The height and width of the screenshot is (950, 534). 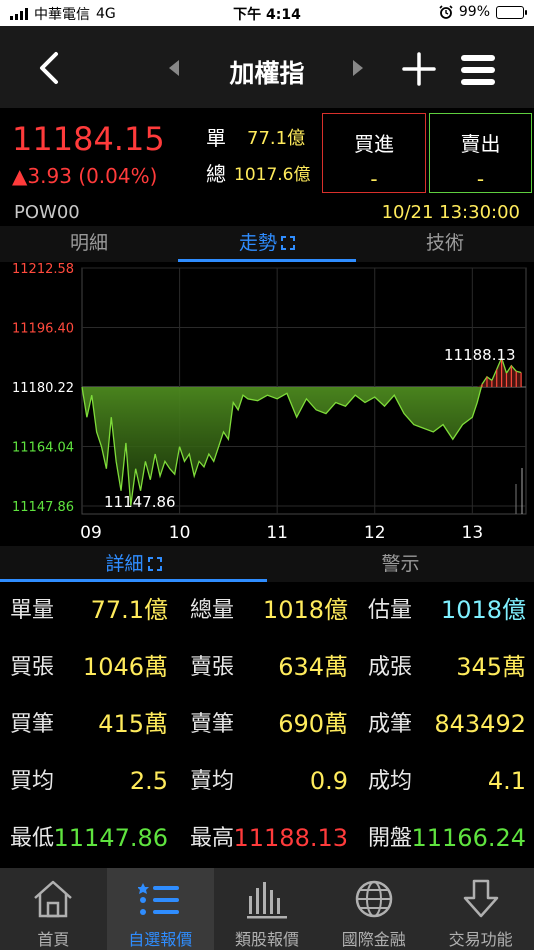 I want to click on tab-trend: 走勢, so click(x=267, y=244).